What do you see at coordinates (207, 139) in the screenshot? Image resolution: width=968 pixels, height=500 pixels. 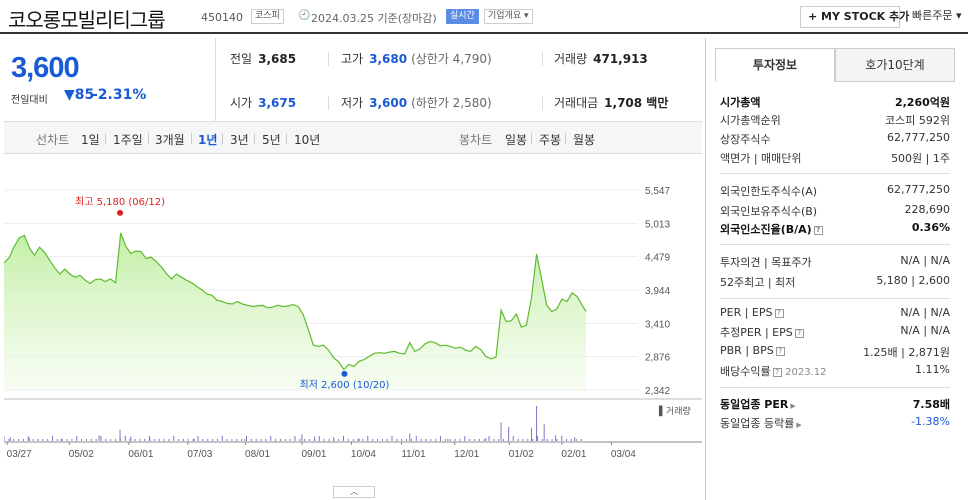 I see `period-1y: 1년` at bounding box center [207, 139].